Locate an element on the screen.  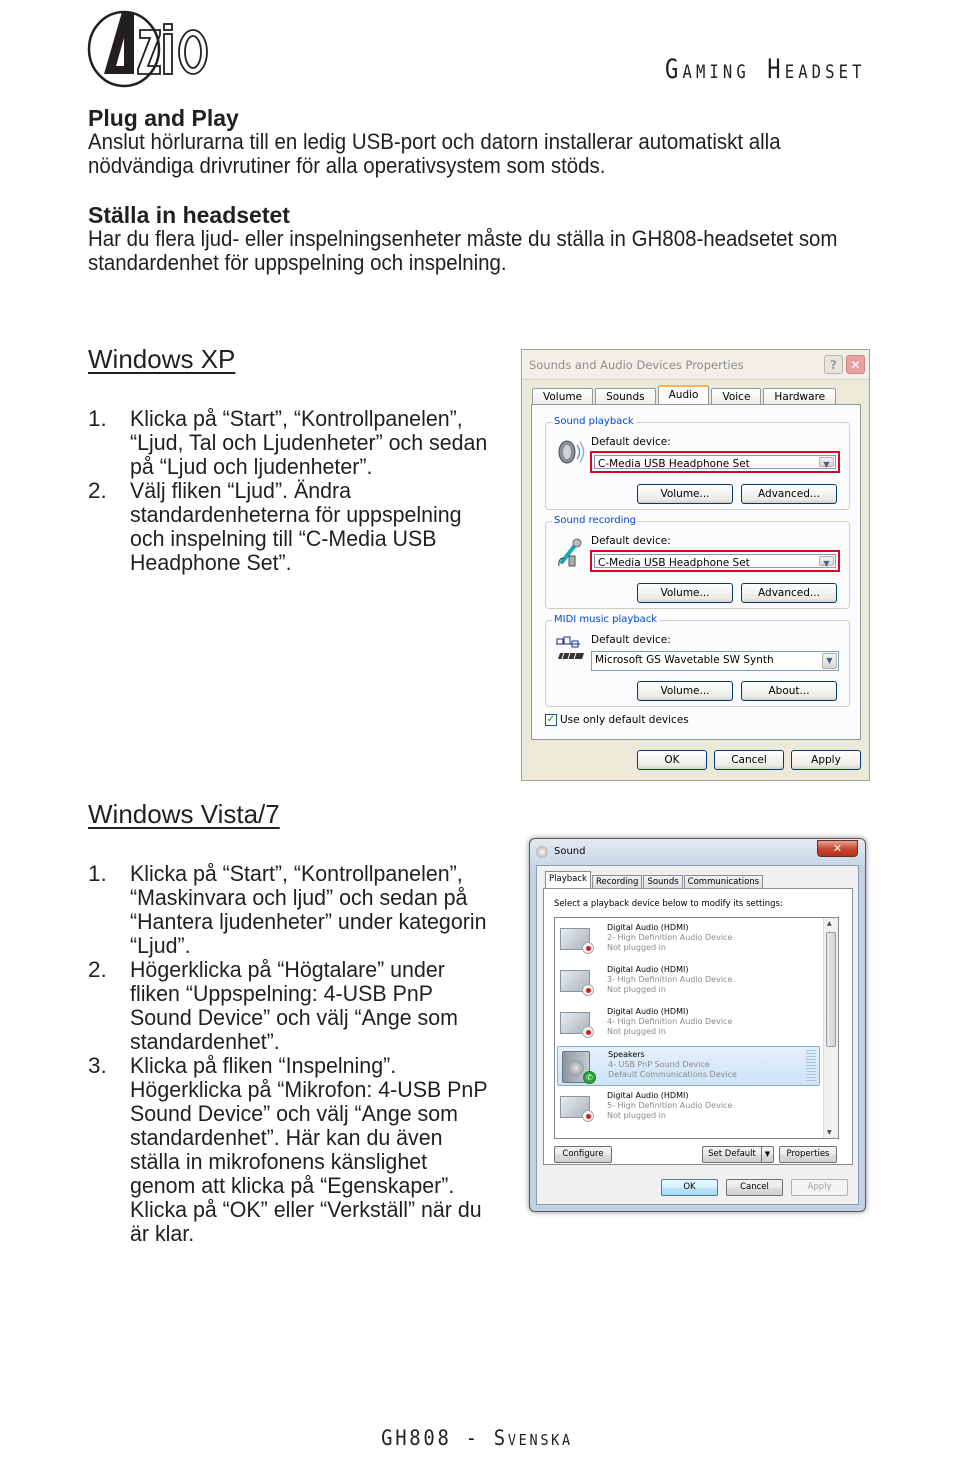
device-driver: 5- High Definition Audio Device is located at coordinates (670, 1105).